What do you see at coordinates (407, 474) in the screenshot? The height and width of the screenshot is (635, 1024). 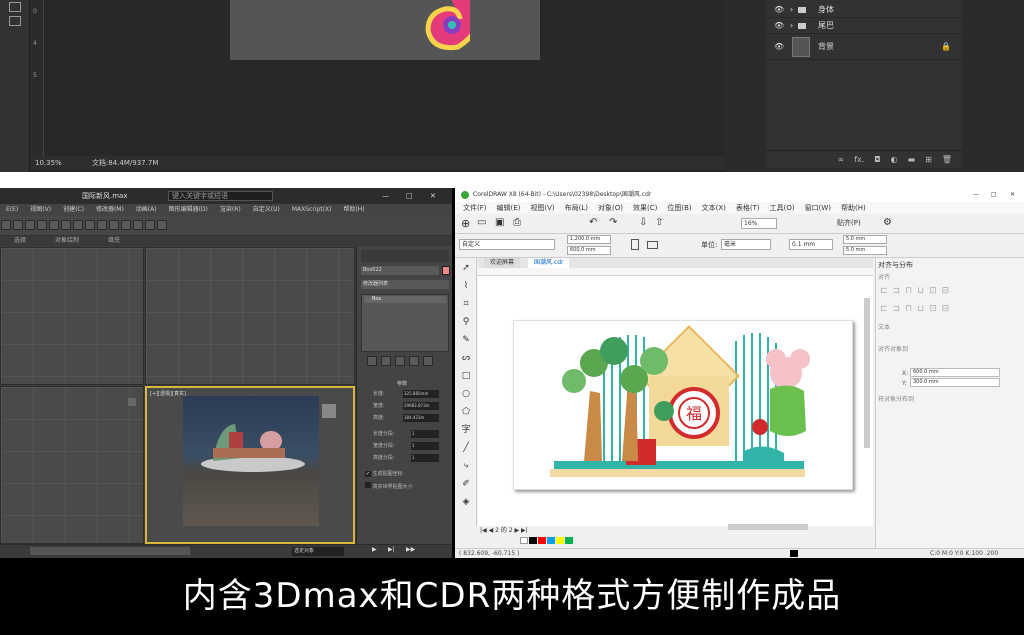 I see `checkbox-row: ✓ 生成贴图坐标` at bounding box center [407, 474].